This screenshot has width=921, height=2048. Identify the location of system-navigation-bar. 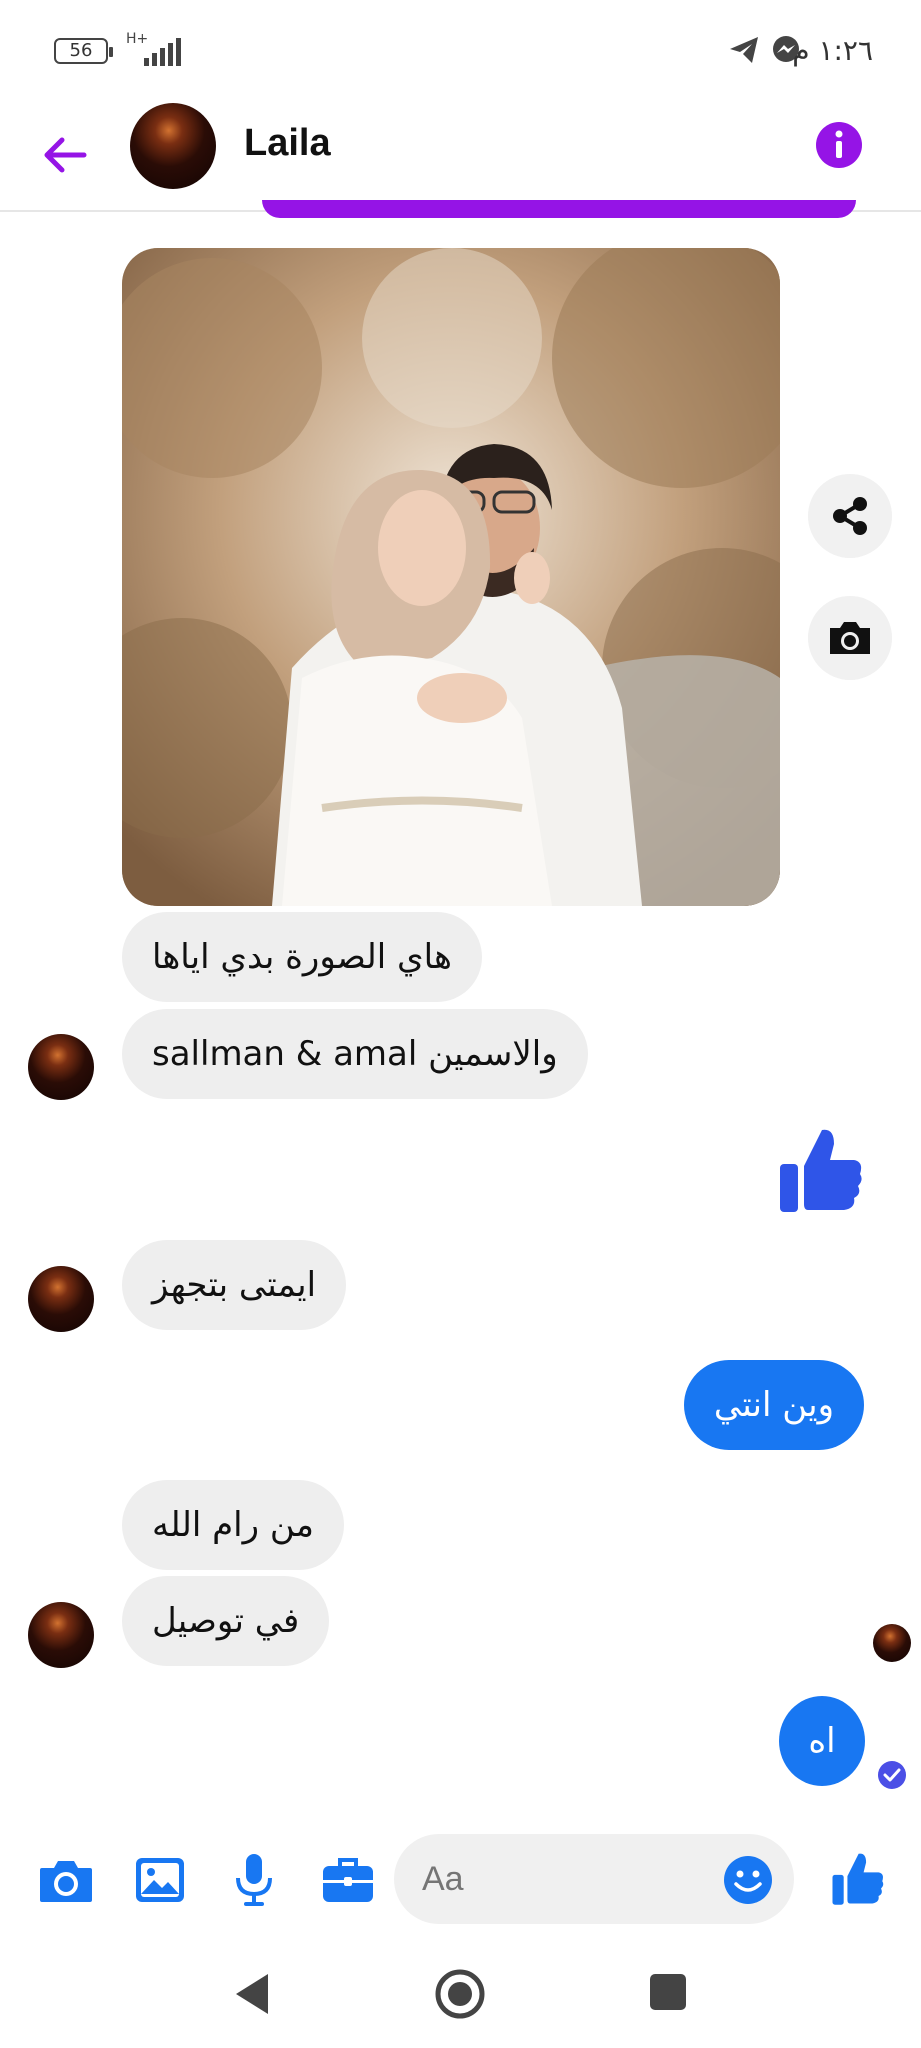
(460, 1994).